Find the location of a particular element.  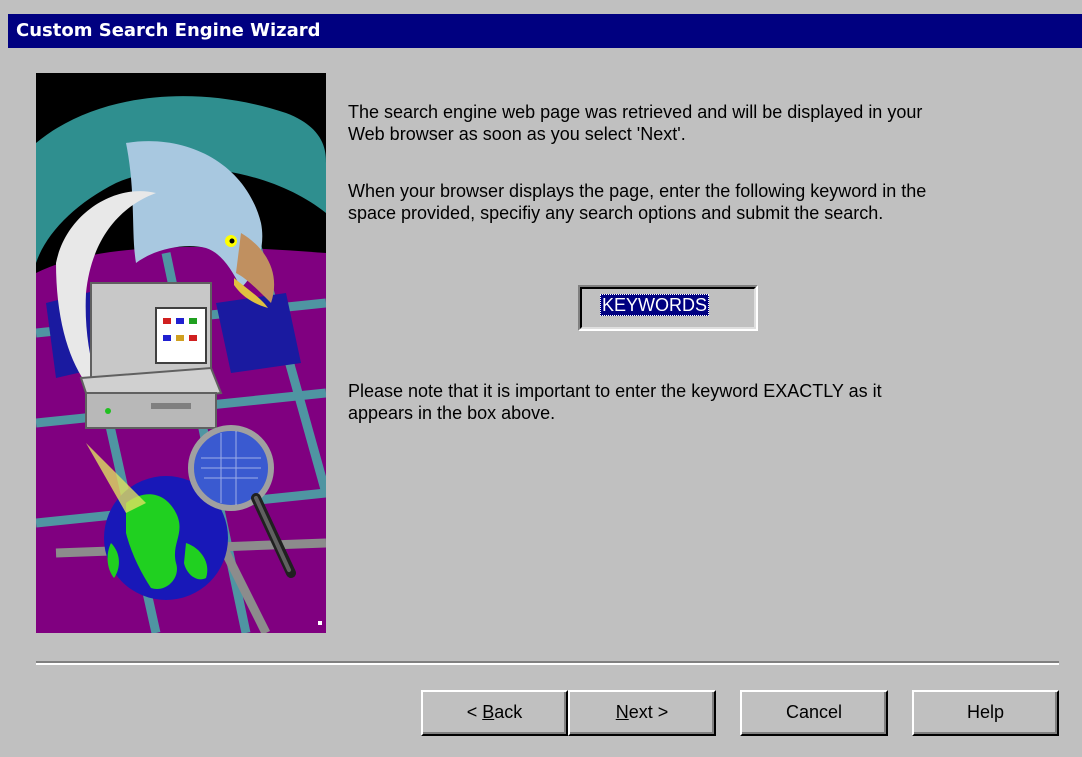

message-line: appears in the box above. is located at coordinates (452, 413).